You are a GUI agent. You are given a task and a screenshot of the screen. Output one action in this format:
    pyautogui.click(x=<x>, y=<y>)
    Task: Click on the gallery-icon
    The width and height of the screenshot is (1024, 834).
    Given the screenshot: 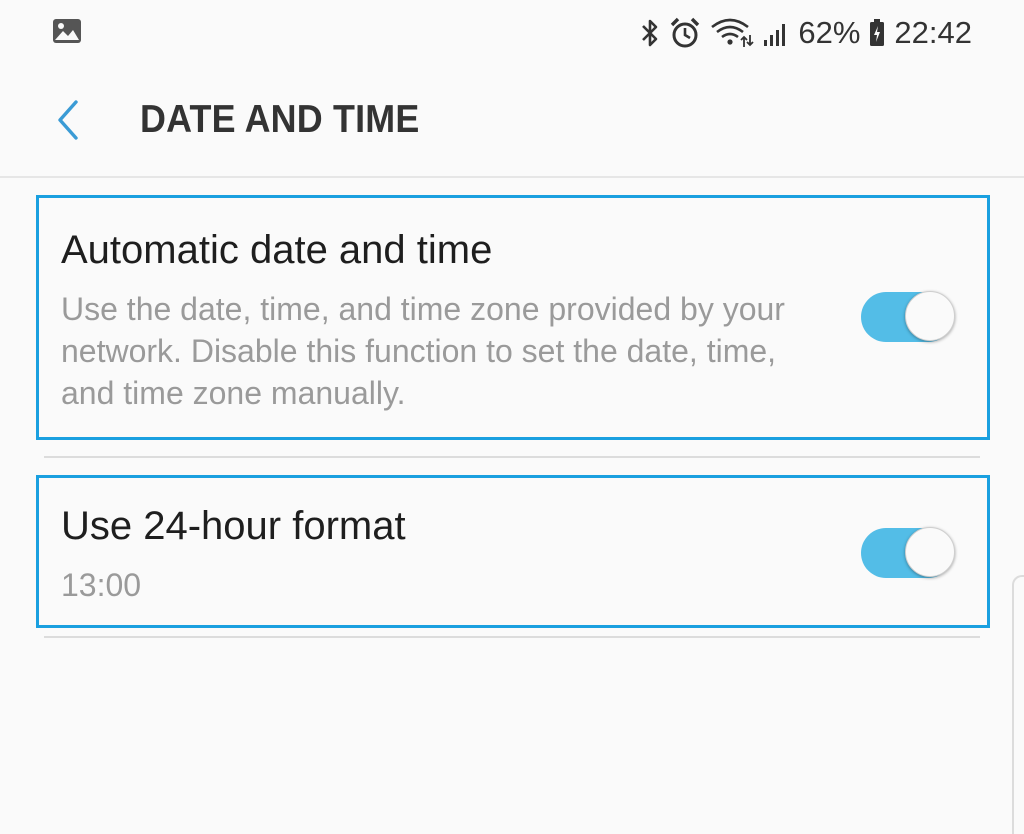 What is the action you would take?
    pyautogui.click(x=67, y=31)
    